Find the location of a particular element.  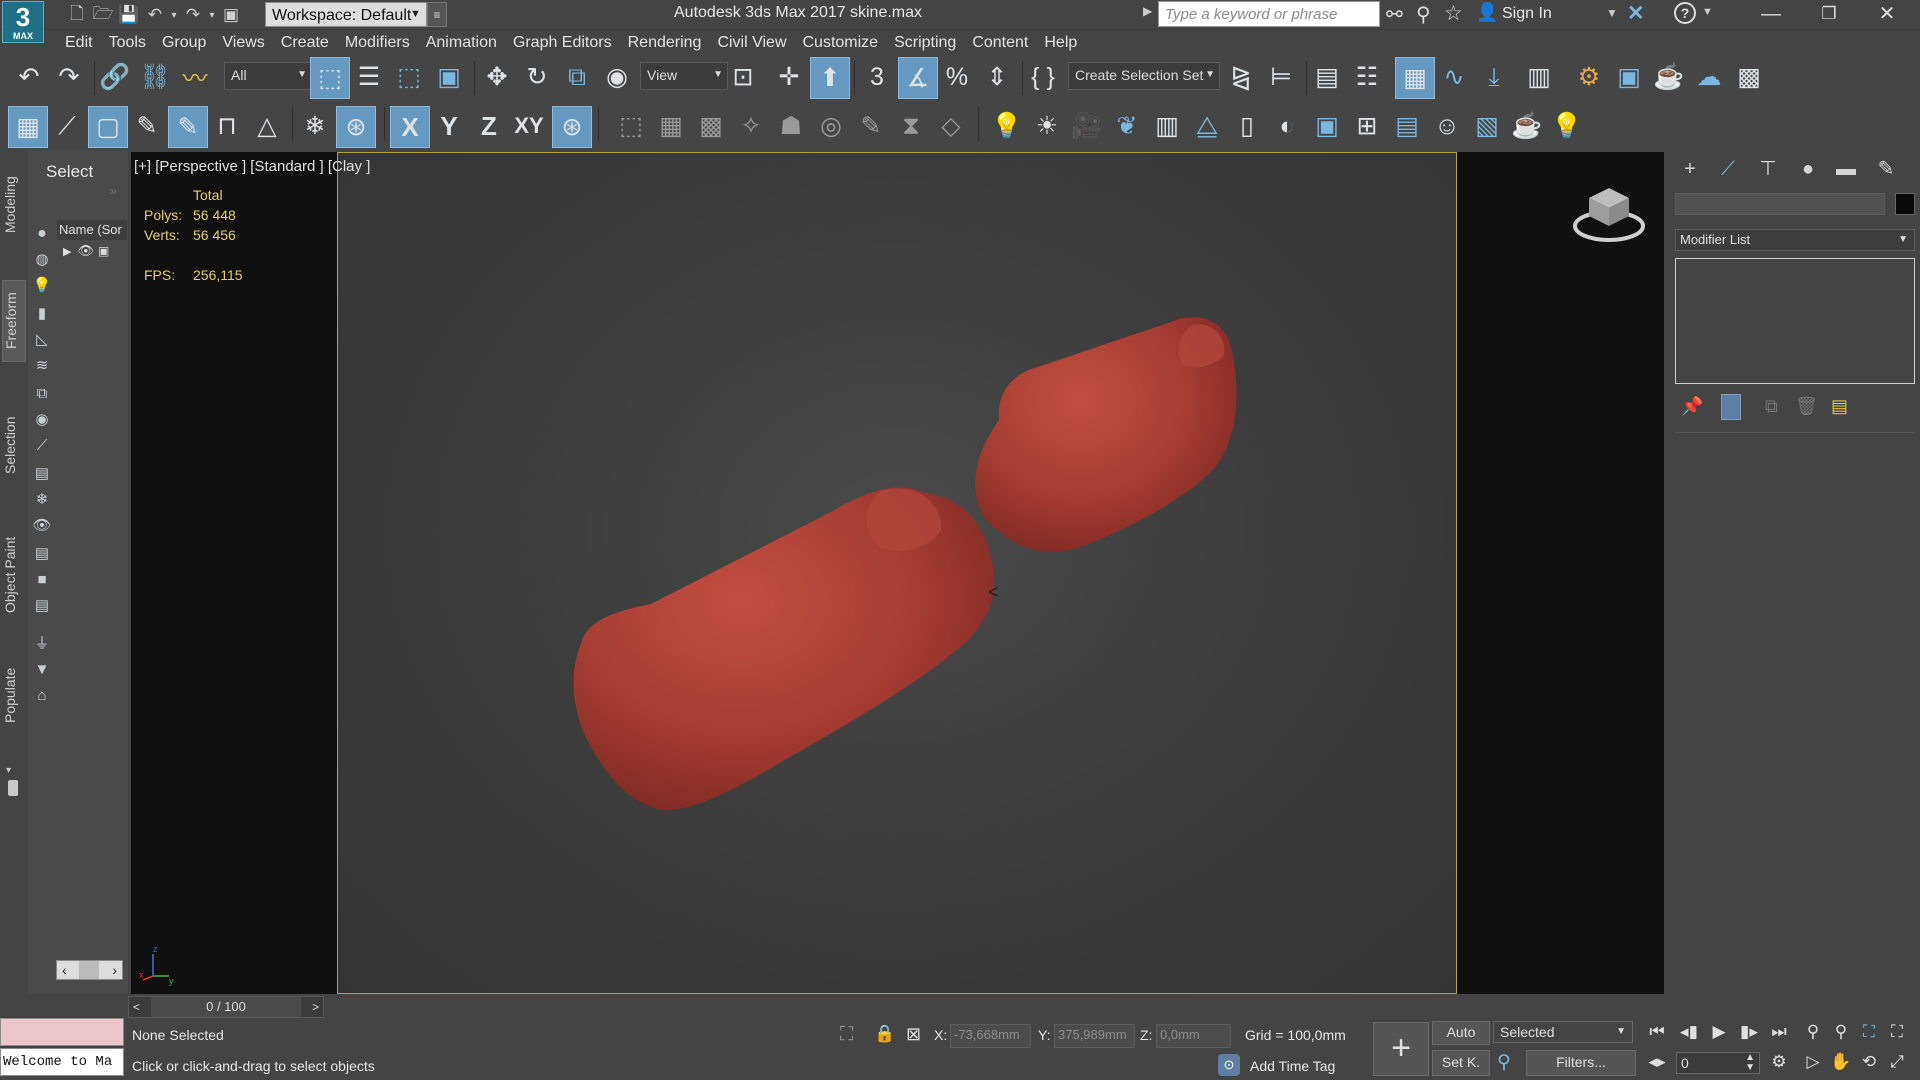

spacing-tool-icon: ▩ is located at coordinates (711, 126).